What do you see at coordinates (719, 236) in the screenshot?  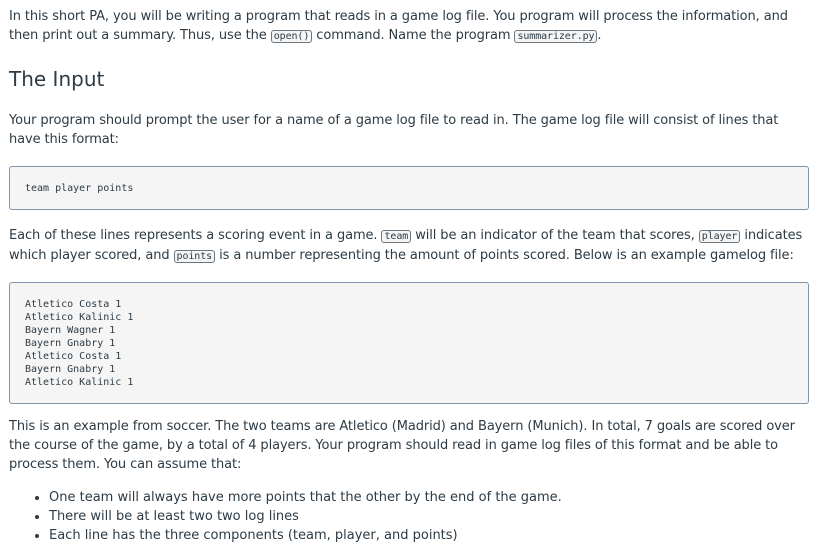 I see `code-player: player` at bounding box center [719, 236].